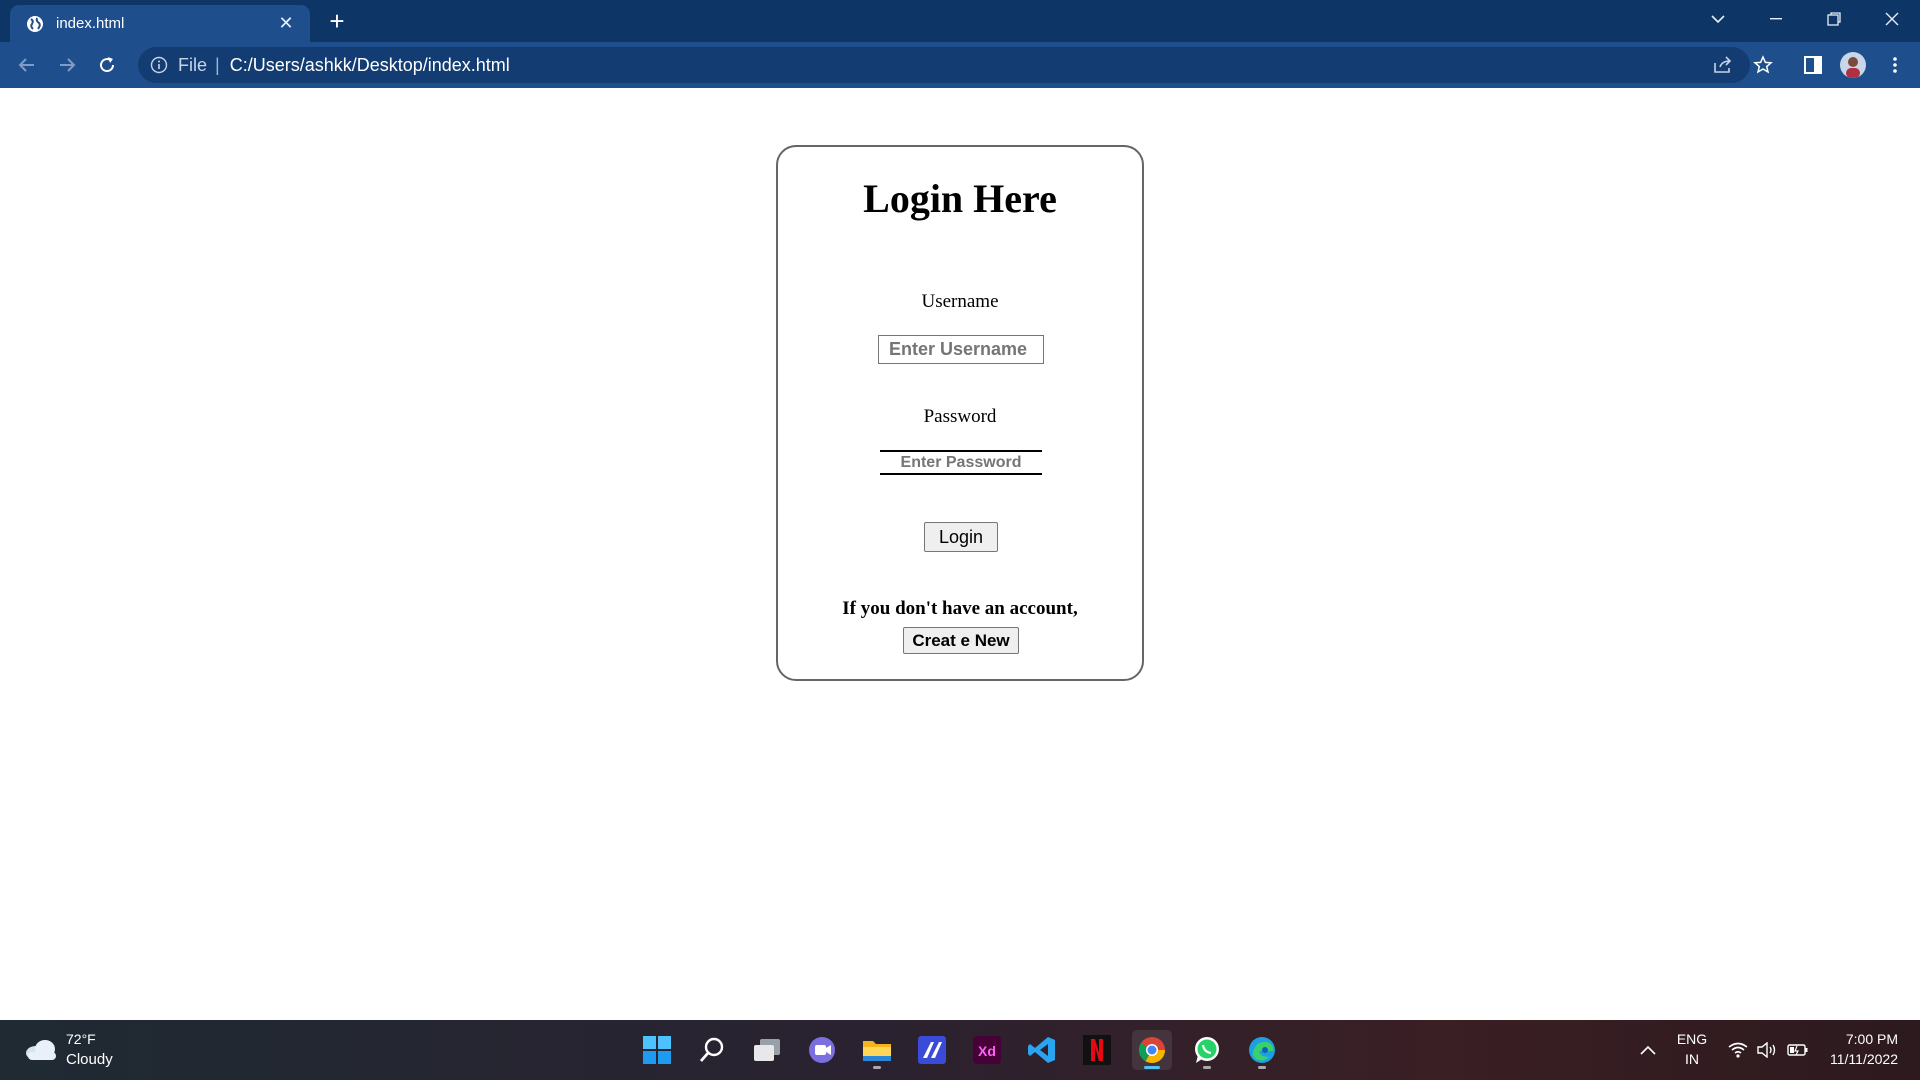 This screenshot has width=1920, height=1080. What do you see at coordinates (961, 462) in the screenshot?
I see `password-input: Enter Password` at bounding box center [961, 462].